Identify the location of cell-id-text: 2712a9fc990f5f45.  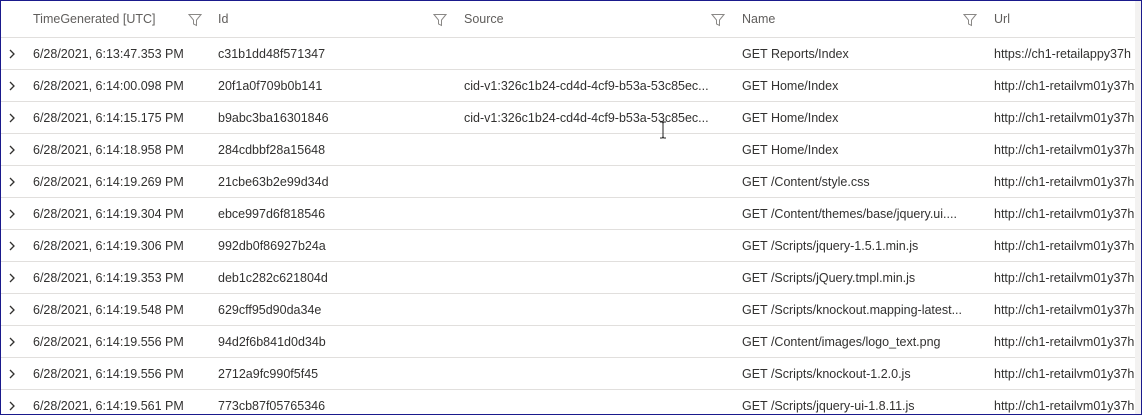
(268, 373).